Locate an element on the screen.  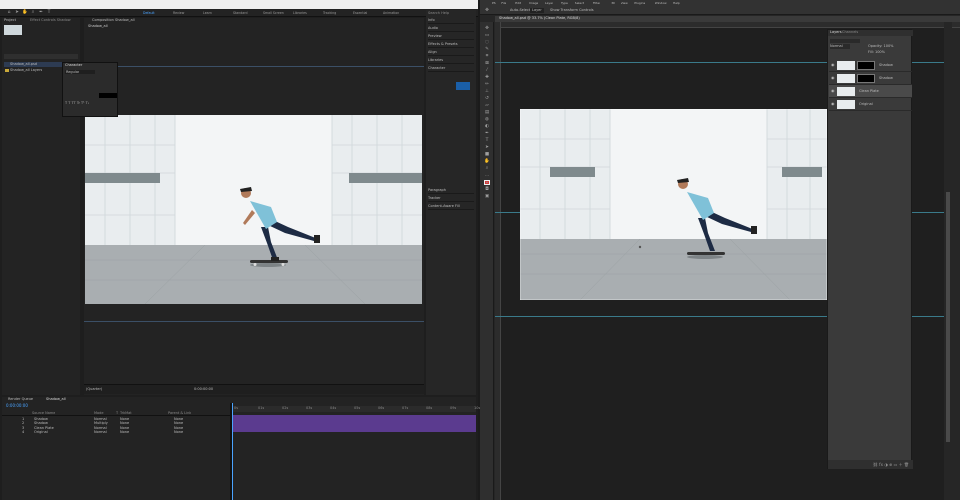
layer-mode: Normal is located at coordinates (100, 432).